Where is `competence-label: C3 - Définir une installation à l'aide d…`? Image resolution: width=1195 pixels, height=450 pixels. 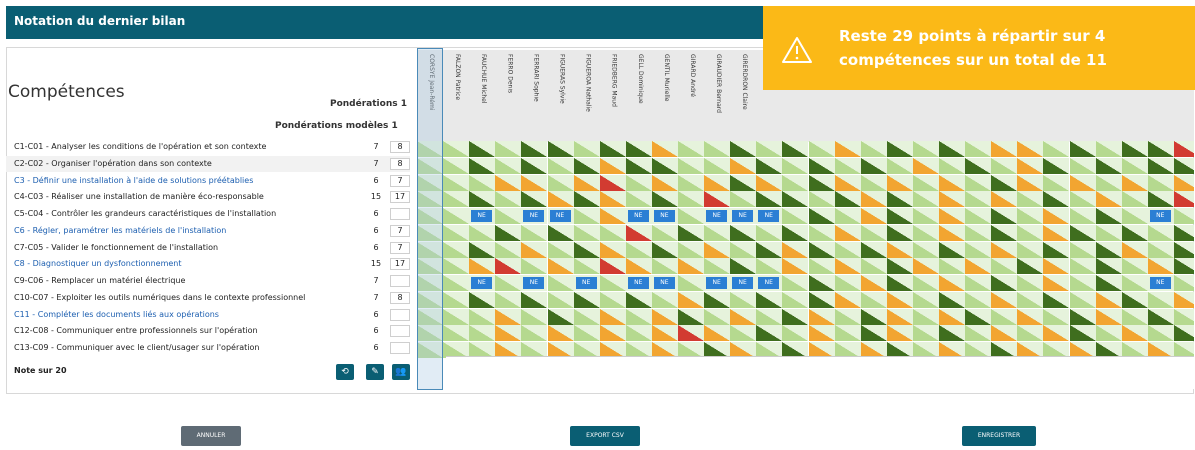
competence-label: C3 - Définir une installation à l'aide d… is located at coordinates (133, 181).